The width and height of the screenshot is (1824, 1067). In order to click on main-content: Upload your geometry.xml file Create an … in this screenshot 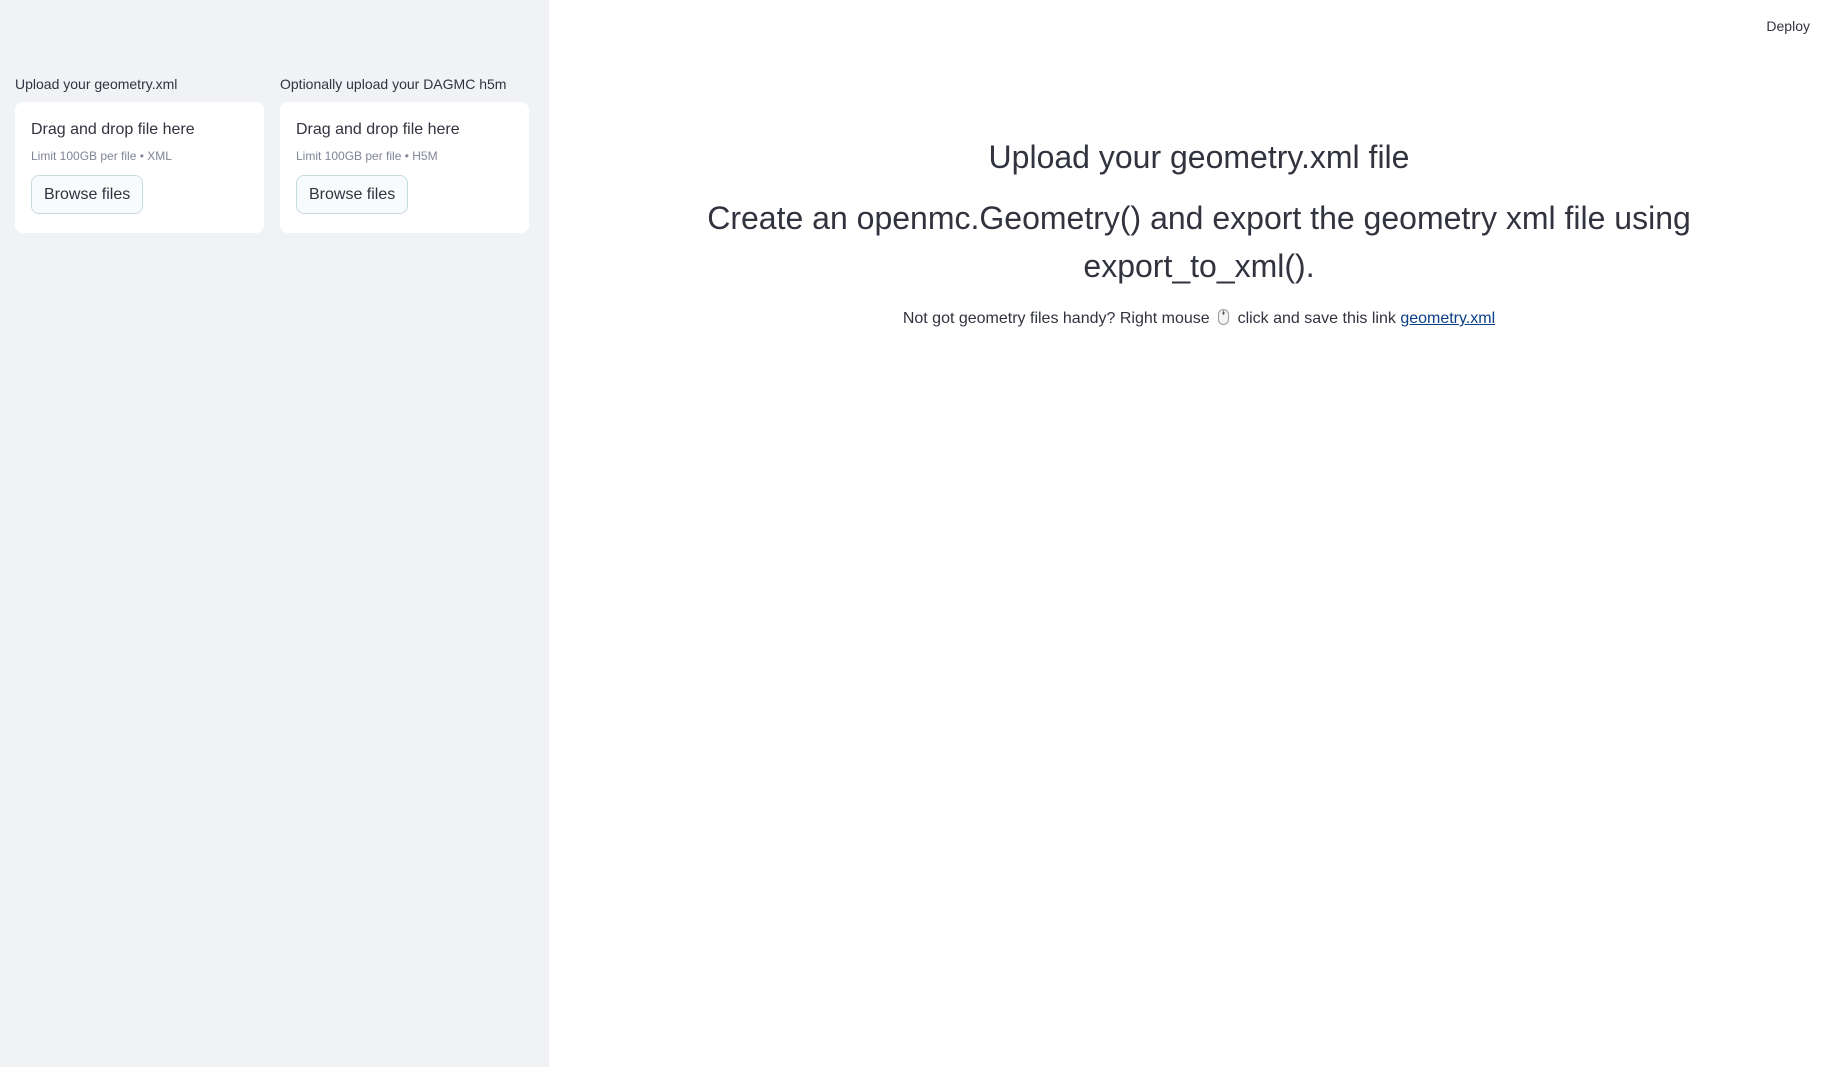, I will do `click(1199, 233)`.